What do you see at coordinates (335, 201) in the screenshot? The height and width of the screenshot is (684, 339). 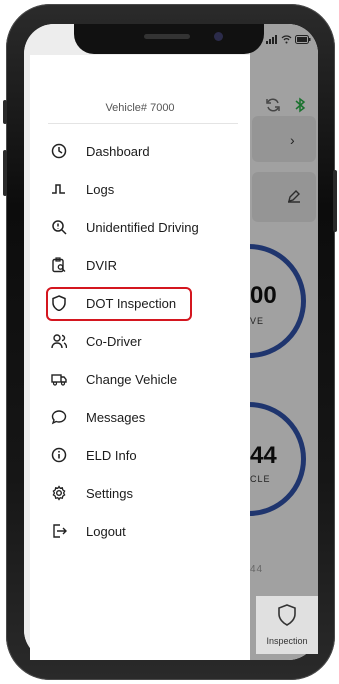 I see `side-button-right` at bounding box center [335, 201].